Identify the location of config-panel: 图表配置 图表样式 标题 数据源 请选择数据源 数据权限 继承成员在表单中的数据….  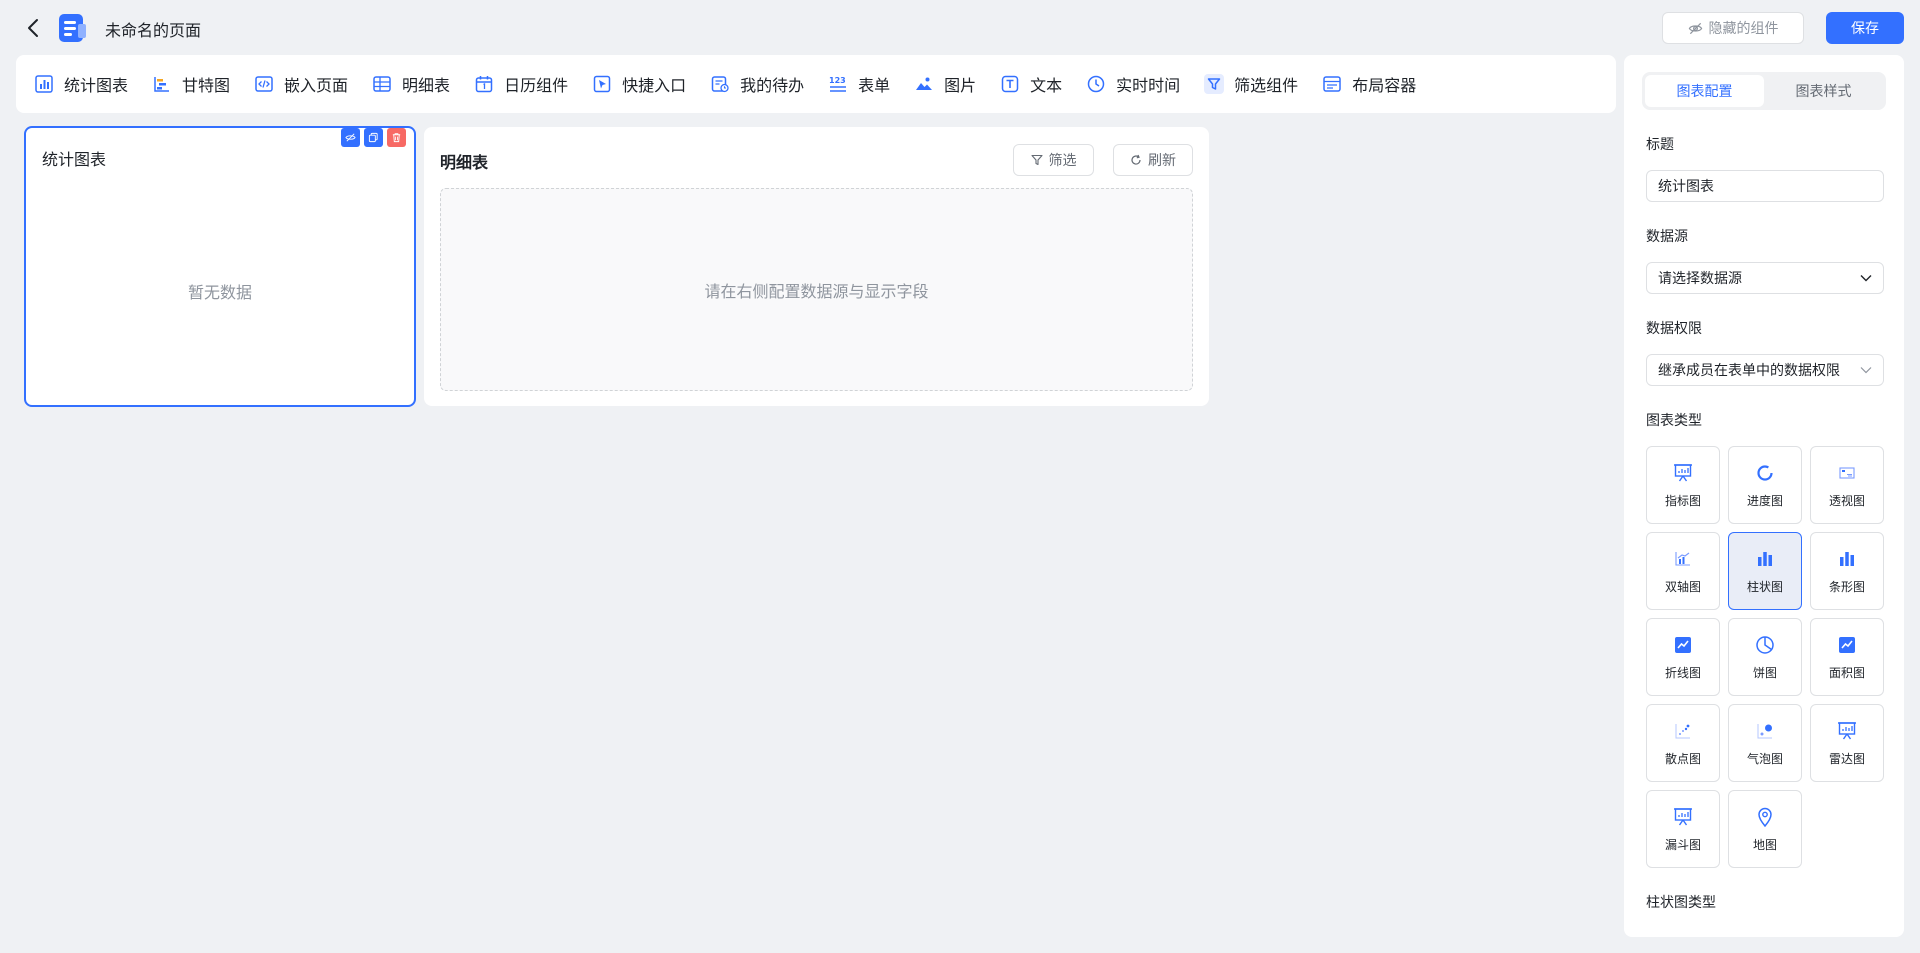
(1764, 496).